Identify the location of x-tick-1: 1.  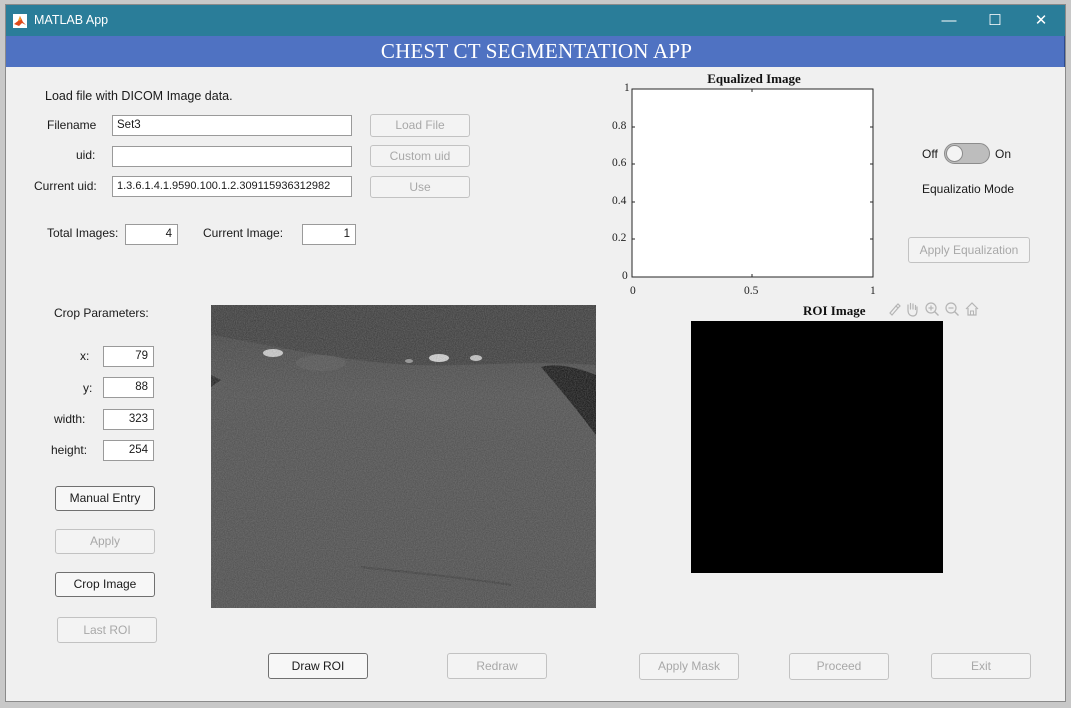
(873, 291).